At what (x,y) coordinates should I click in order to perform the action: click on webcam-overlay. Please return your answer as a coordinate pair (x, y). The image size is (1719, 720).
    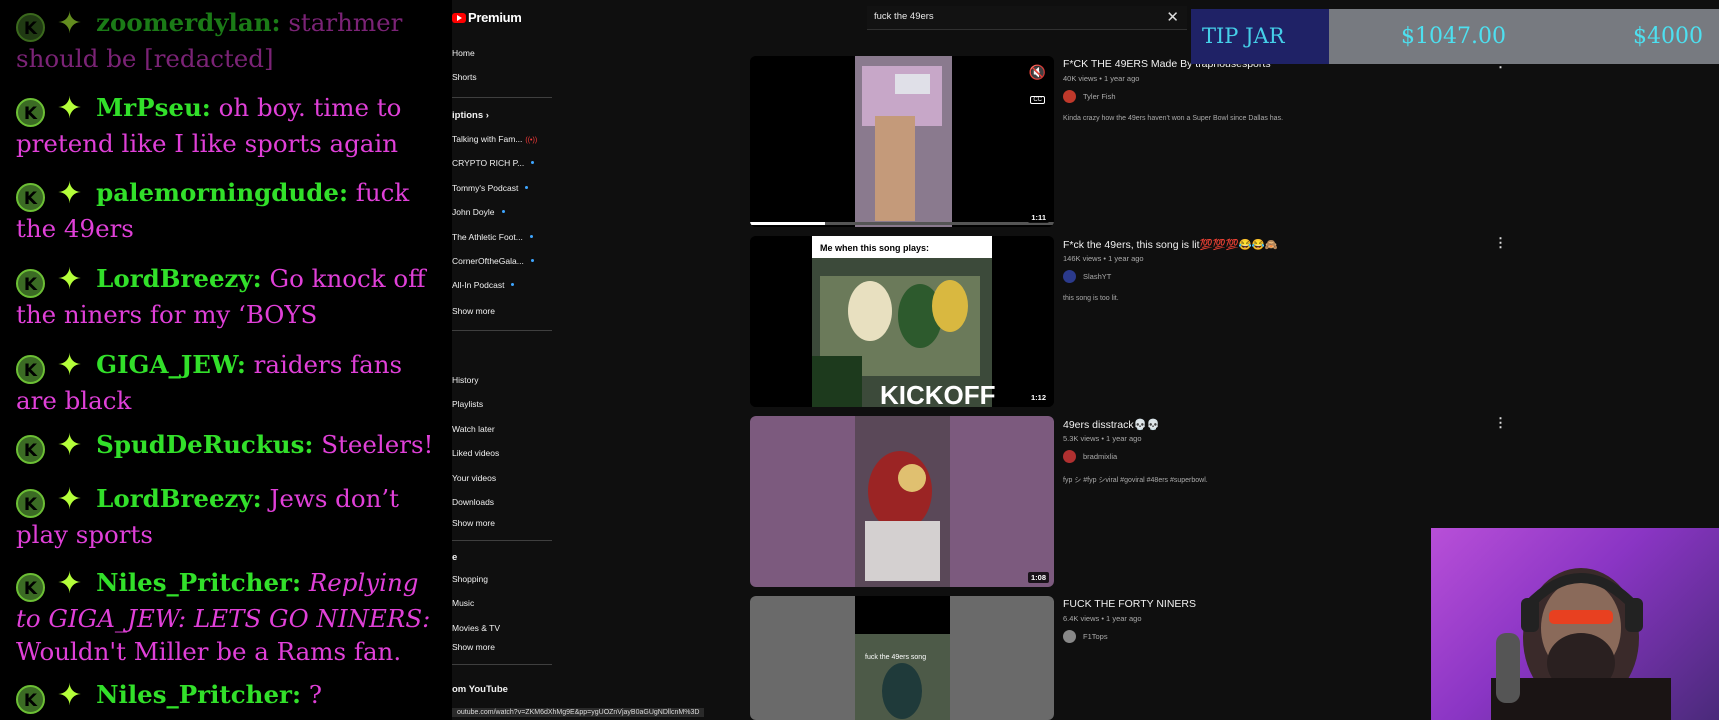
    Looking at the image, I should click on (1575, 624).